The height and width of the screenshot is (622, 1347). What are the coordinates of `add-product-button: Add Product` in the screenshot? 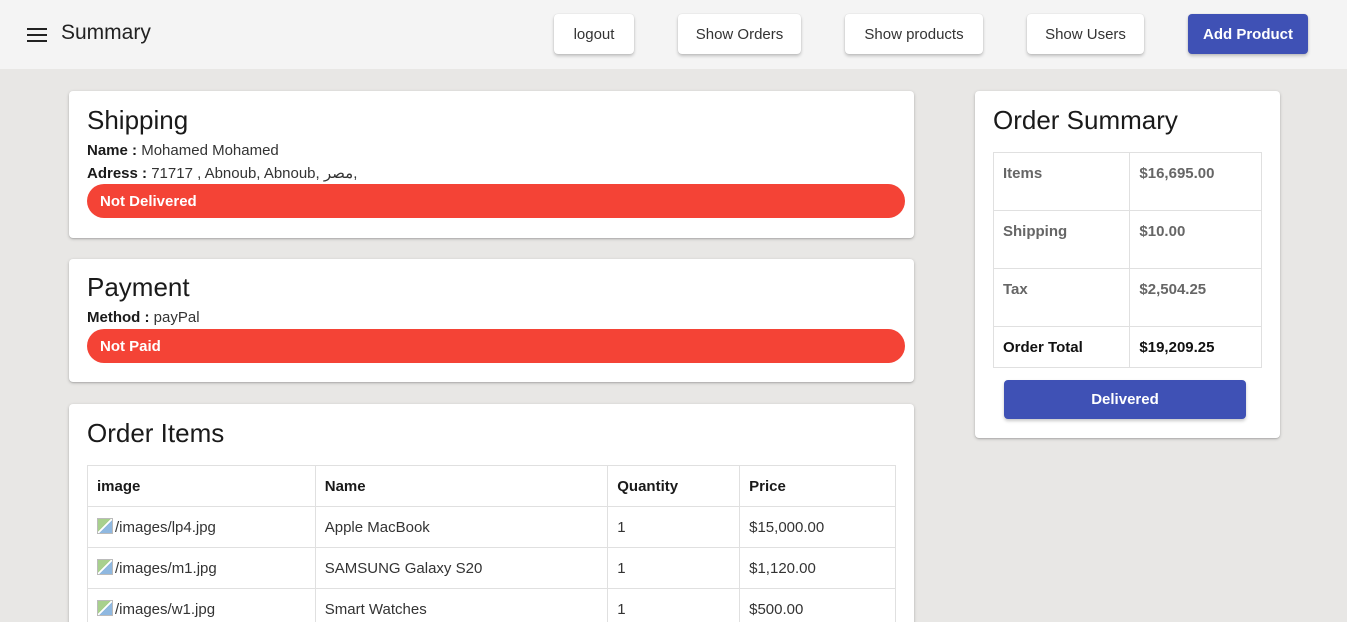 It's located at (1248, 34).